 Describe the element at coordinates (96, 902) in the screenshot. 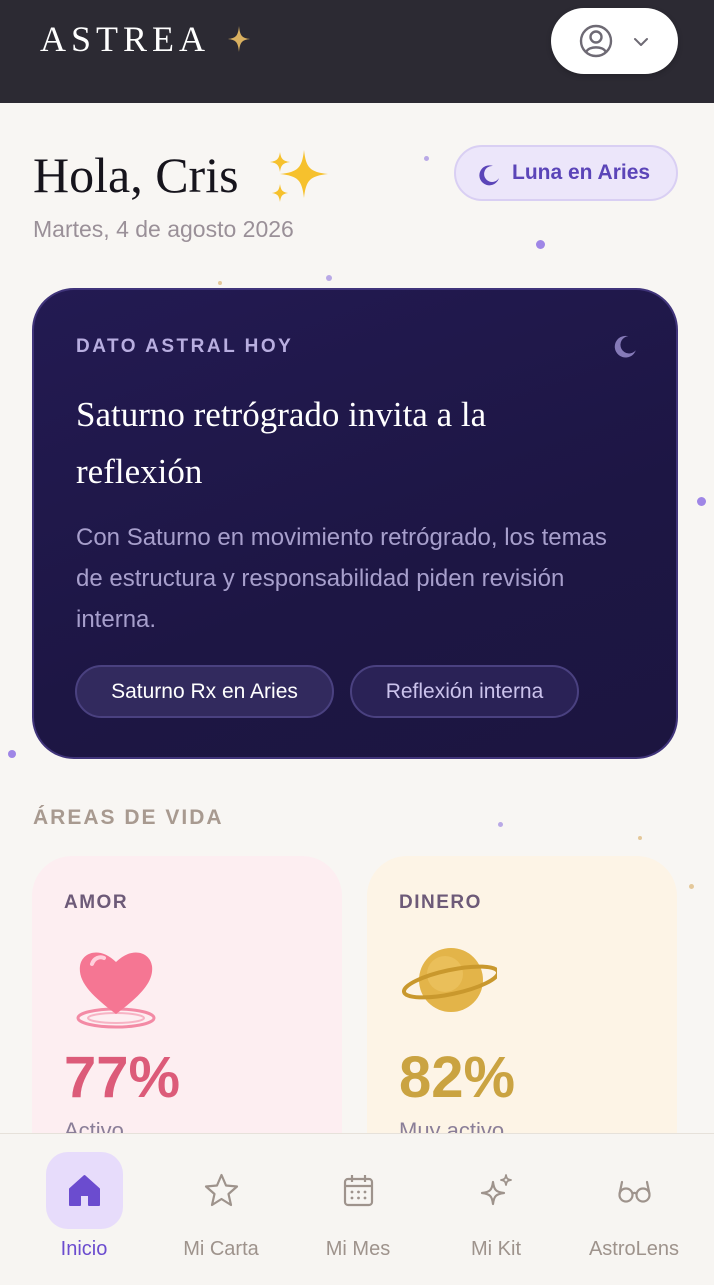

I see `area-label: AMOR` at that location.